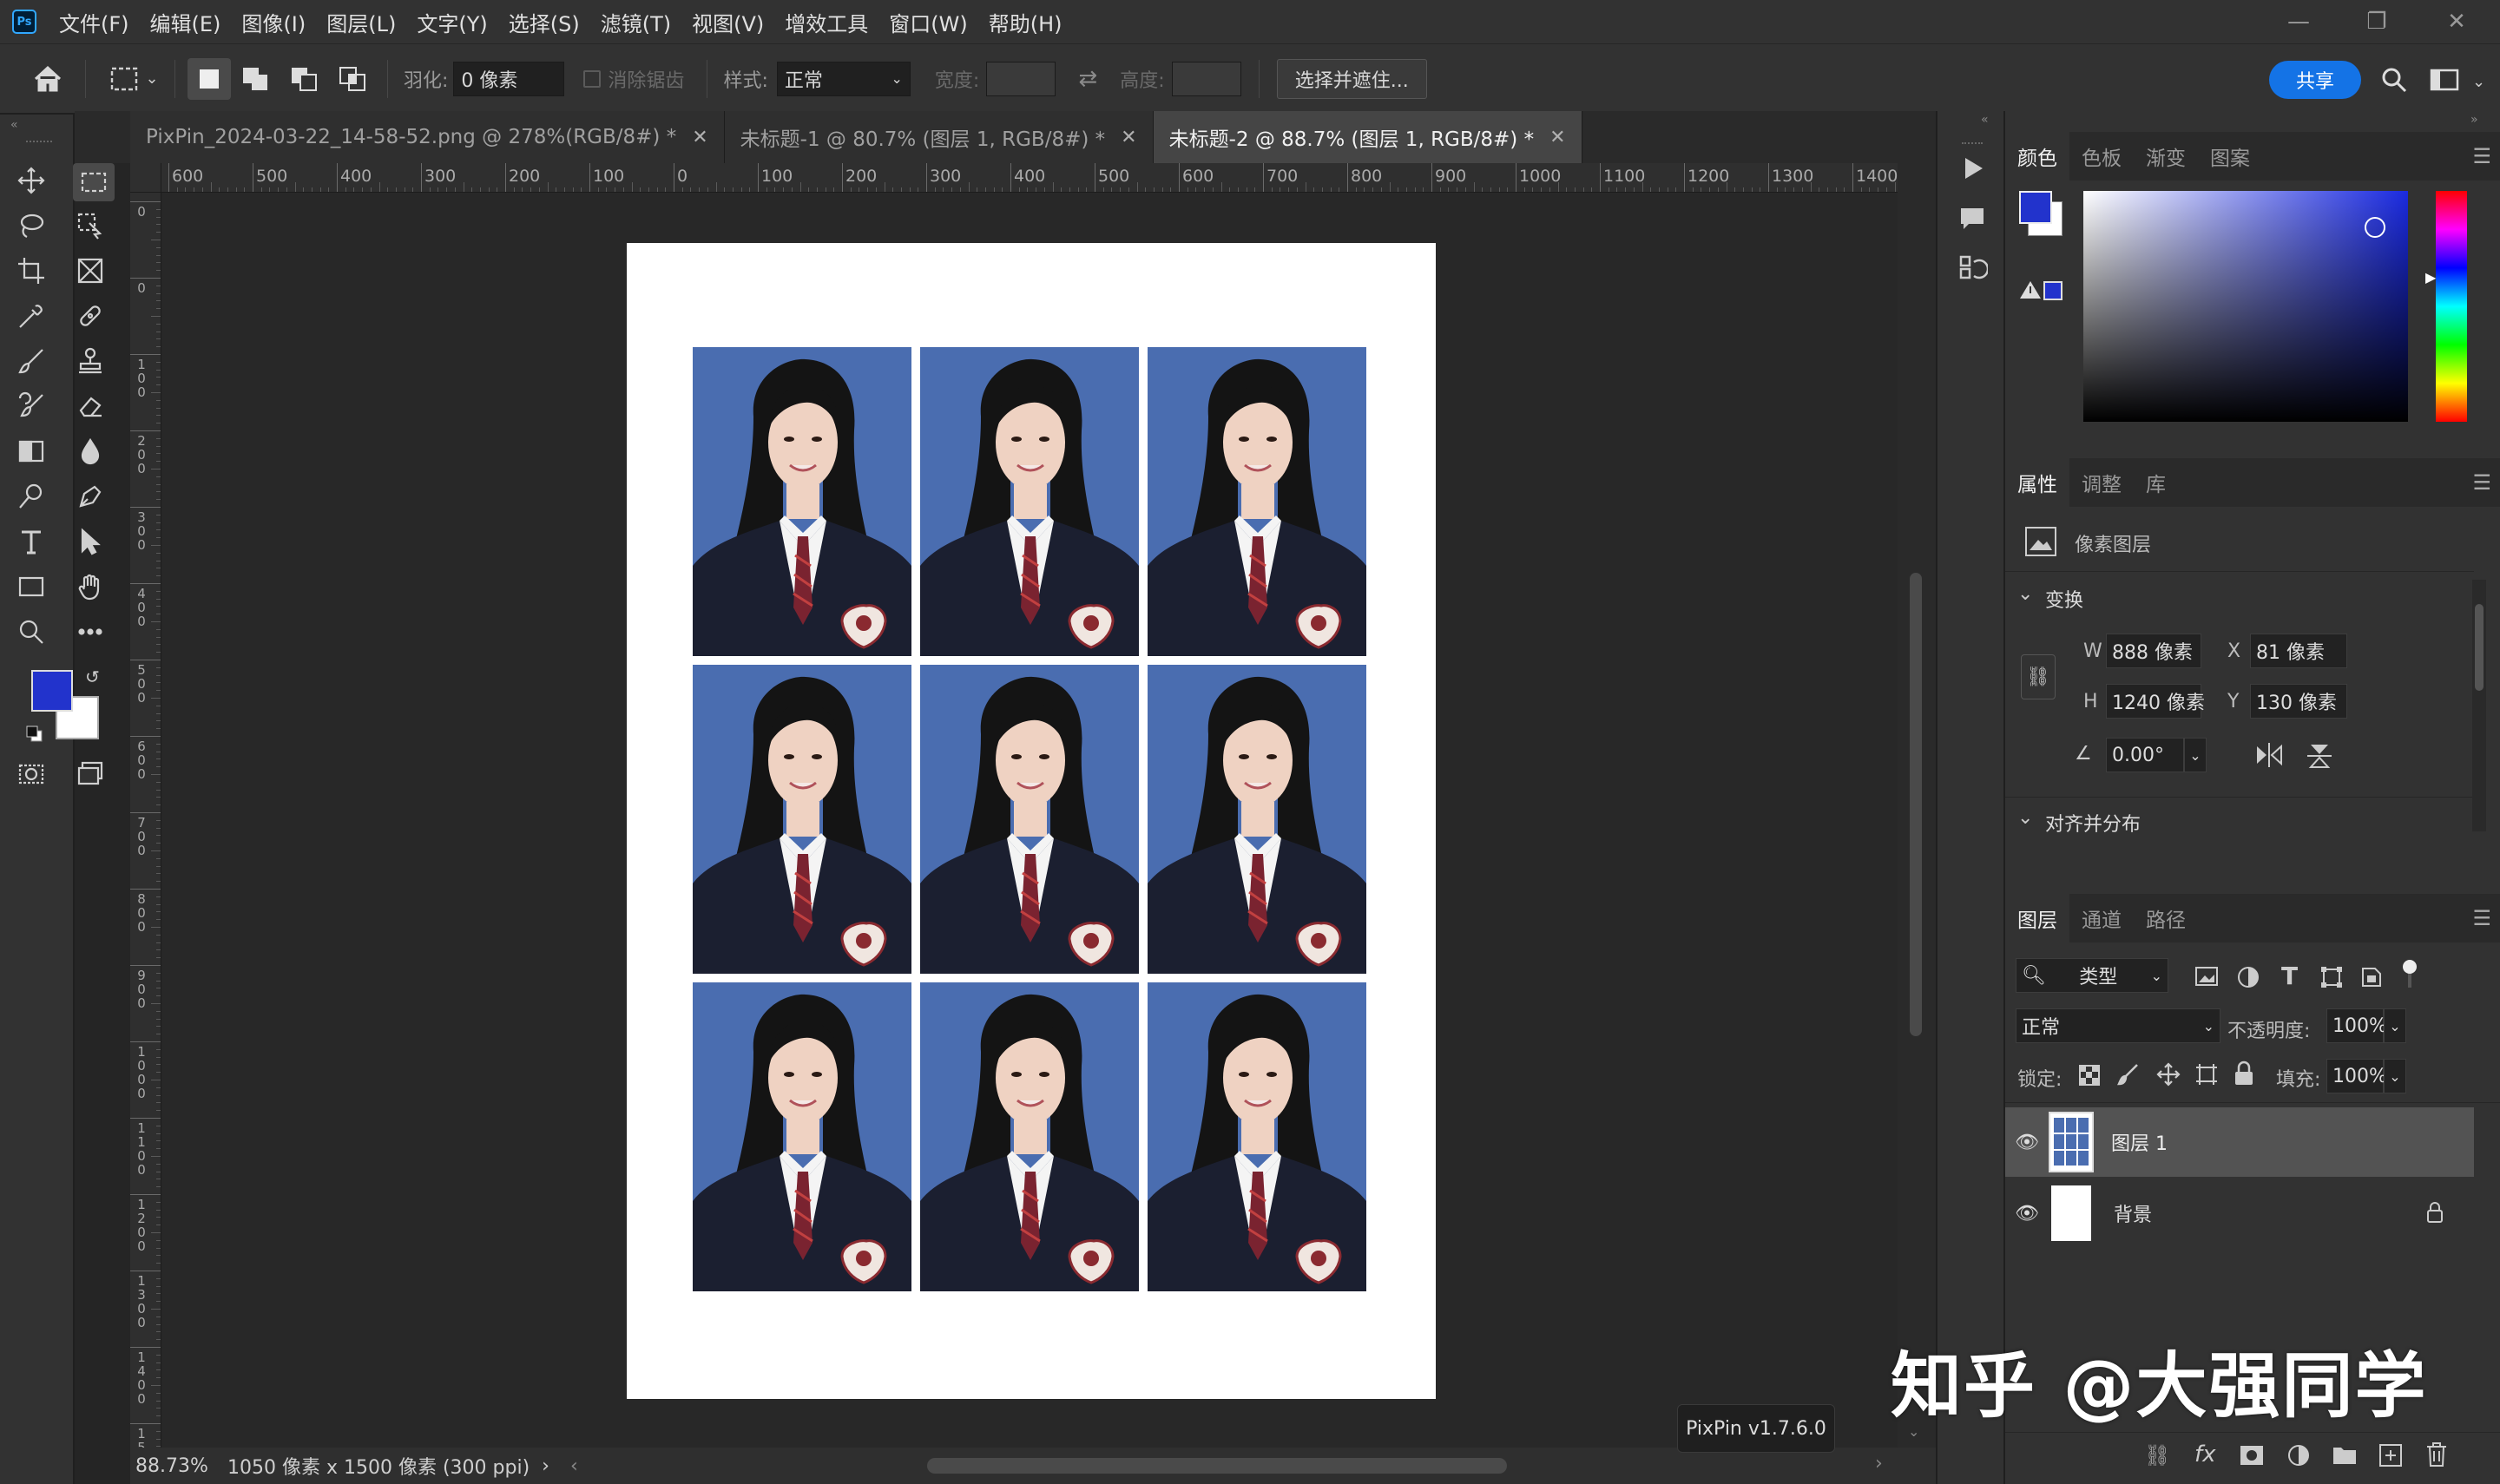 The width and height of the screenshot is (2500, 1484). Describe the element at coordinates (2030, 290) in the screenshot. I see `out-of-gamut-warning-icon` at that location.